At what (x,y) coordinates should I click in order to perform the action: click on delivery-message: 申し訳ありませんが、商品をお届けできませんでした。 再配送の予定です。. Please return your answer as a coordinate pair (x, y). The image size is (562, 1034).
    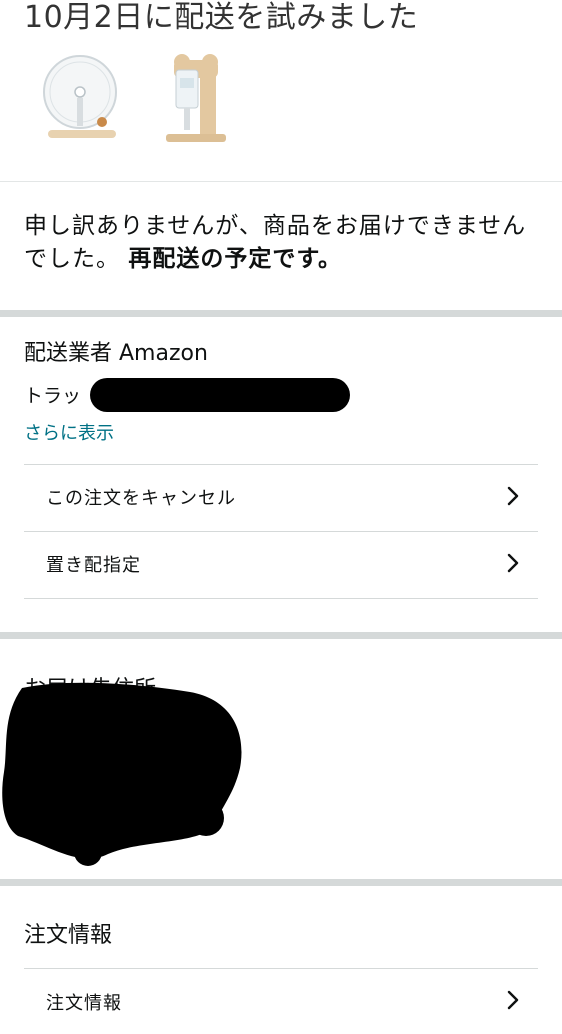
    Looking at the image, I should click on (281, 243).